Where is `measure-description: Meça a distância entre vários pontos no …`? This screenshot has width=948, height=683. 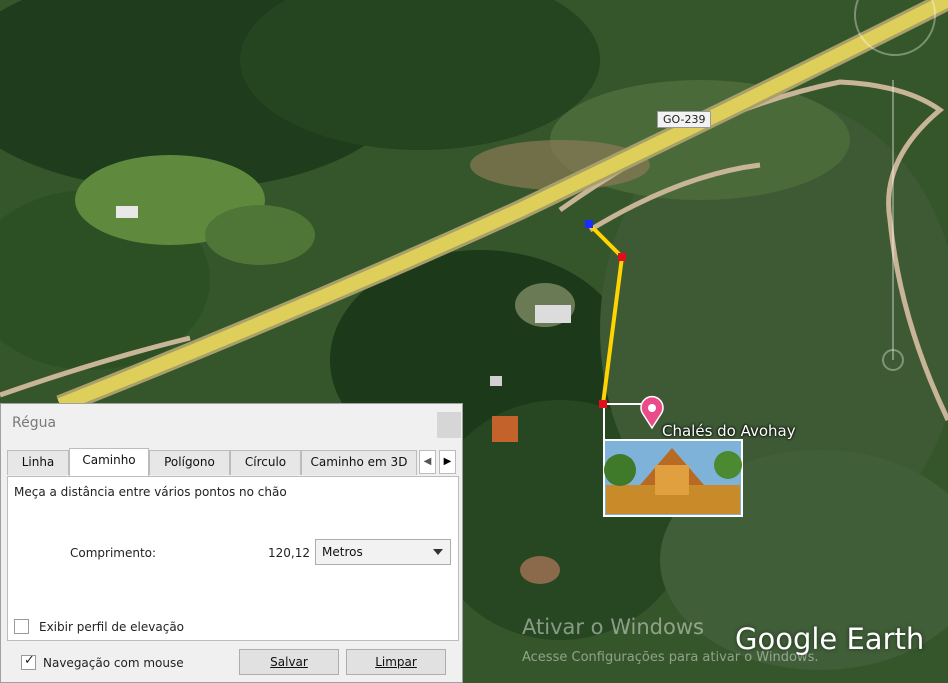
measure-description: Meça a distância entre vários pontos no … is located at coordinates (150, 492).